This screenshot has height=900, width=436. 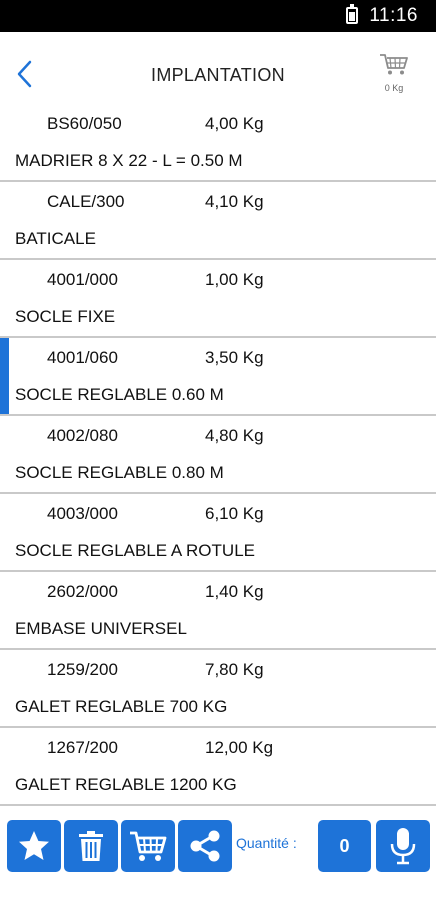 What do you see at coordinates (129, 160) in the screenshot?
I see `item-label: MADRIER 8 X 22 - L = 0.50 M` at bounding box center [129, 160].